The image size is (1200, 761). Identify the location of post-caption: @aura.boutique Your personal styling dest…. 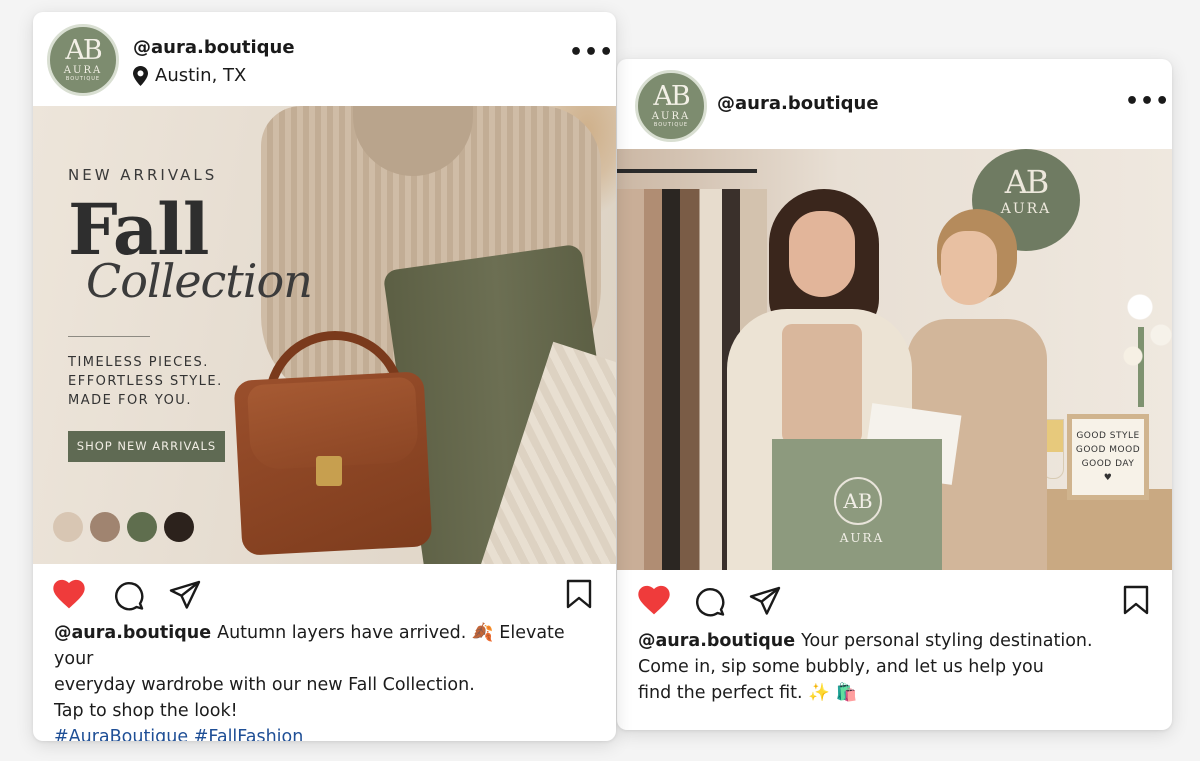
(898, 667).